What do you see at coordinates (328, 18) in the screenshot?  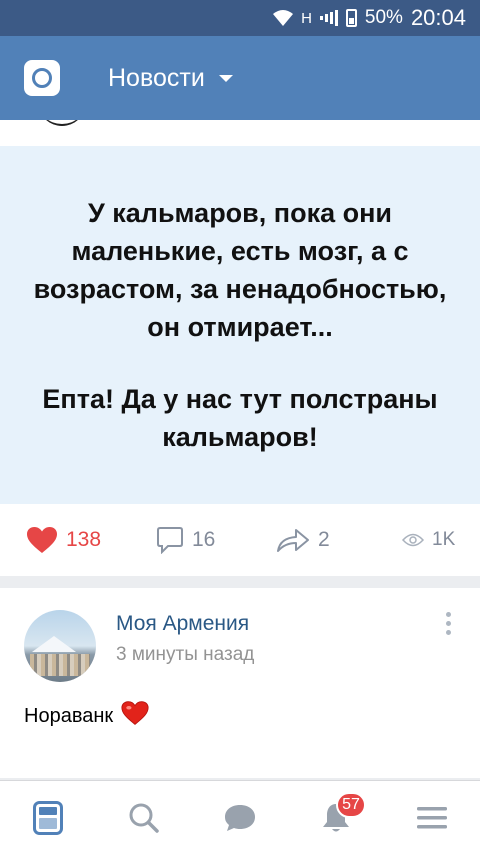 I see `signal-icon` at bounding box center [328, 18].